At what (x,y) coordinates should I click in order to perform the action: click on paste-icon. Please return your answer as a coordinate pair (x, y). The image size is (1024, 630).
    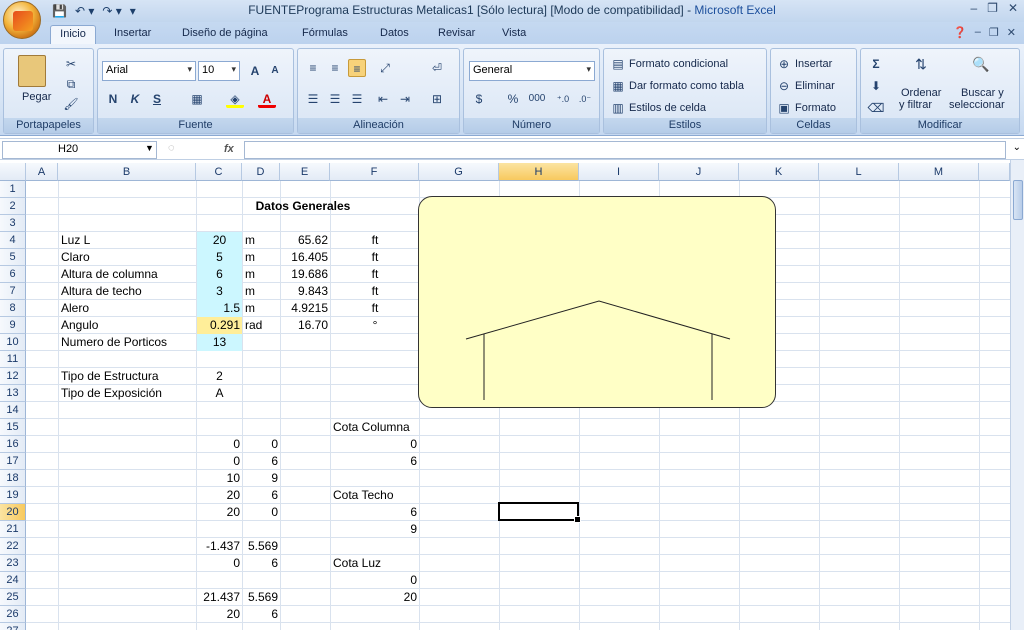
    Looking at the image, I should click on (32, 71).